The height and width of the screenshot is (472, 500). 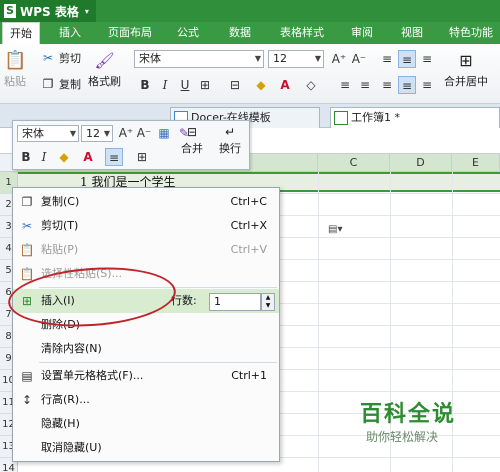 I want to click on mini-font-size-select: 12 ▼, so click(x=97, y=133).